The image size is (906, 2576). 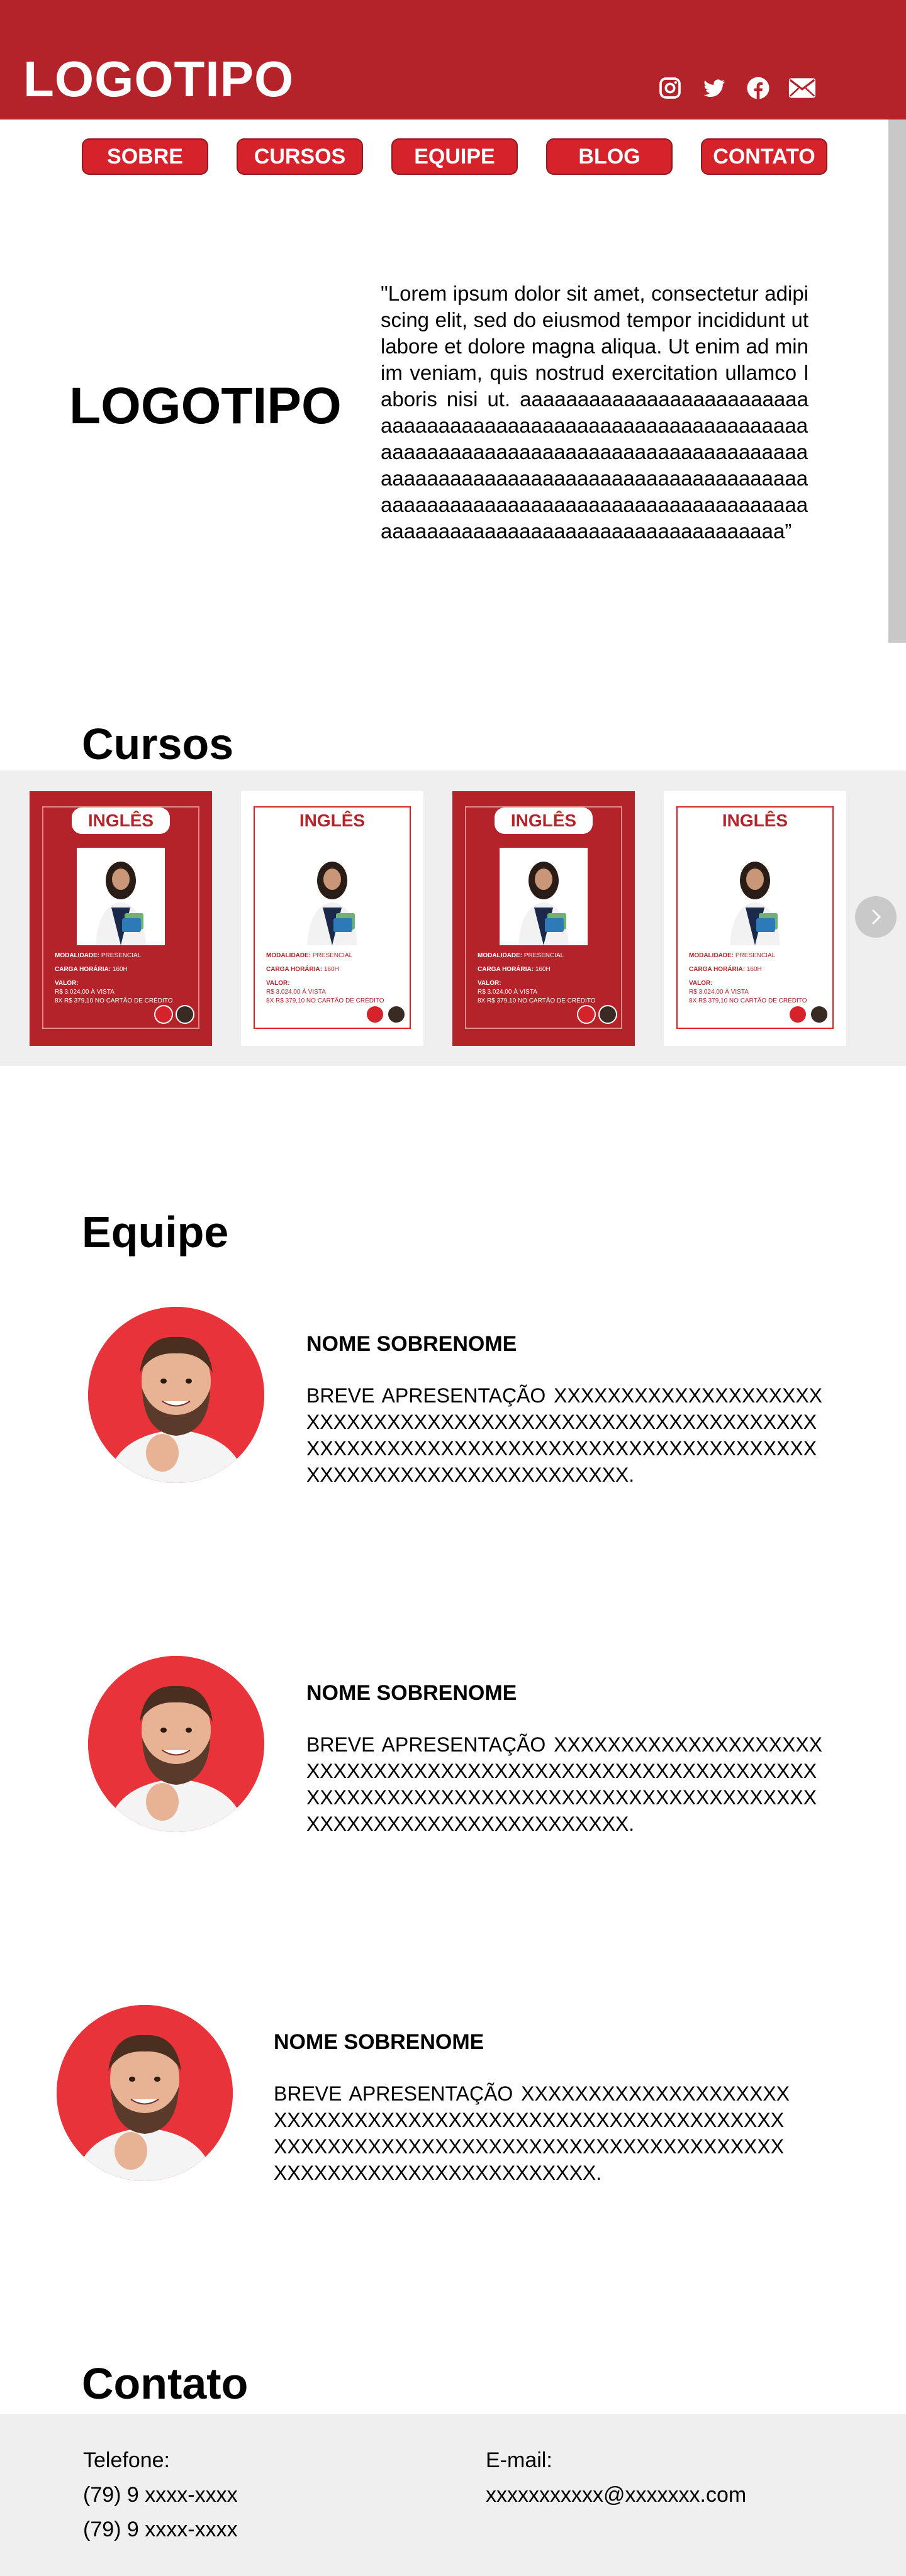 I want to click on twitter-icon, so click(x=714, y=88).